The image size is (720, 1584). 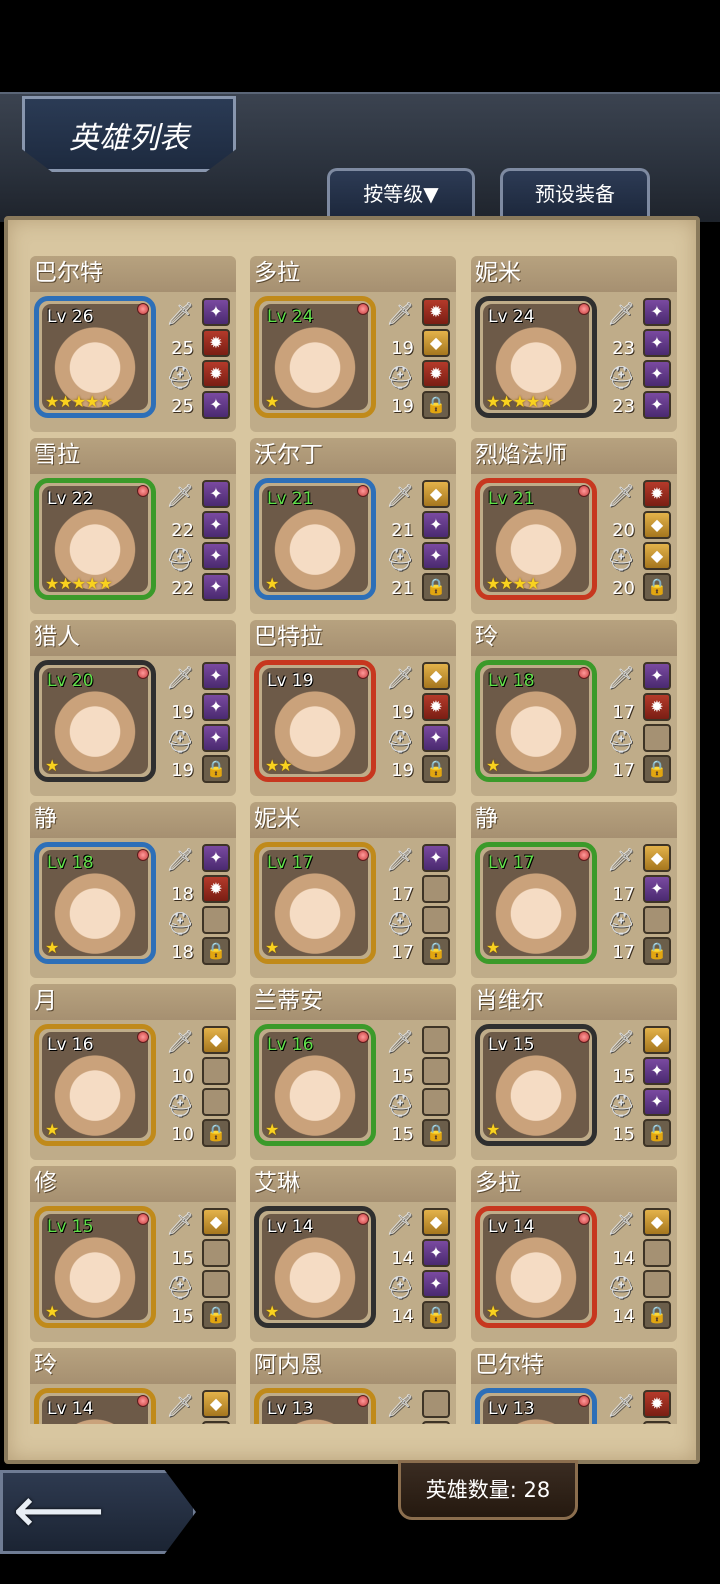 What do you see at coordinates (95, 539) in the screenshot?
I see `hero-portrait: Lv 22 ★★★★★` at bounding box center [95, 539].